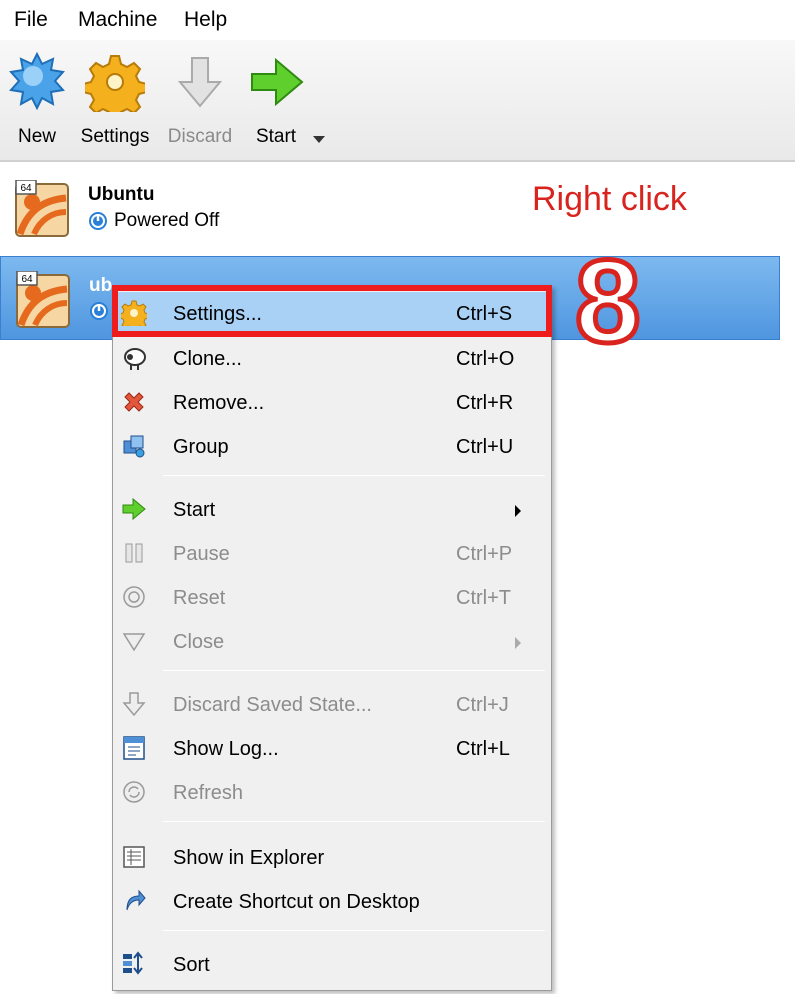 Image resolution: width=795 pixels, height=994 pixels. Describe the element at coordinates (101, 285) in the screenshot. I see `vm-name: ub` at that location.